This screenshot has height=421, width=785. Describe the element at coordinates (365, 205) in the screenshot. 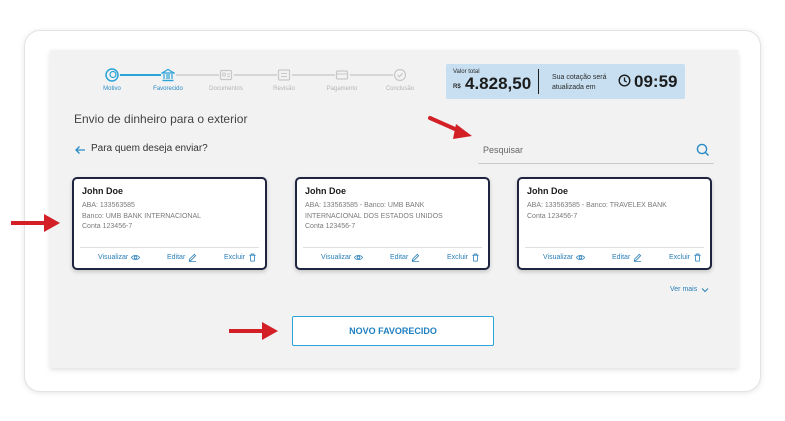

I see `detail-line: ABA: 133563585 - Banco: UMB BANK` at that location.